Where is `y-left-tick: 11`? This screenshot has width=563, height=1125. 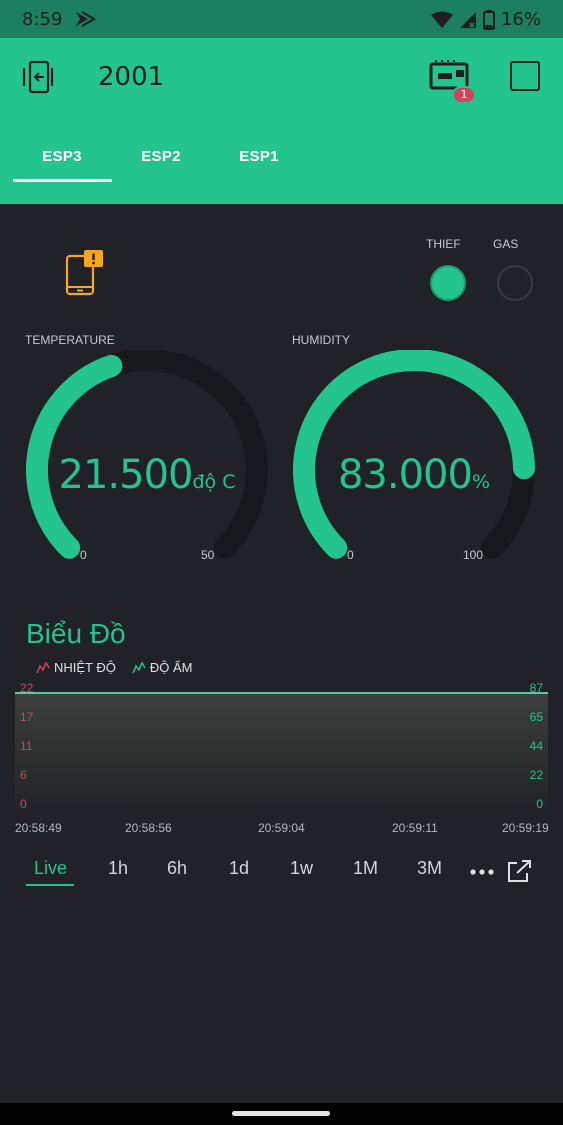 y-left-tick: 11 is located at coordinates (26, 746).